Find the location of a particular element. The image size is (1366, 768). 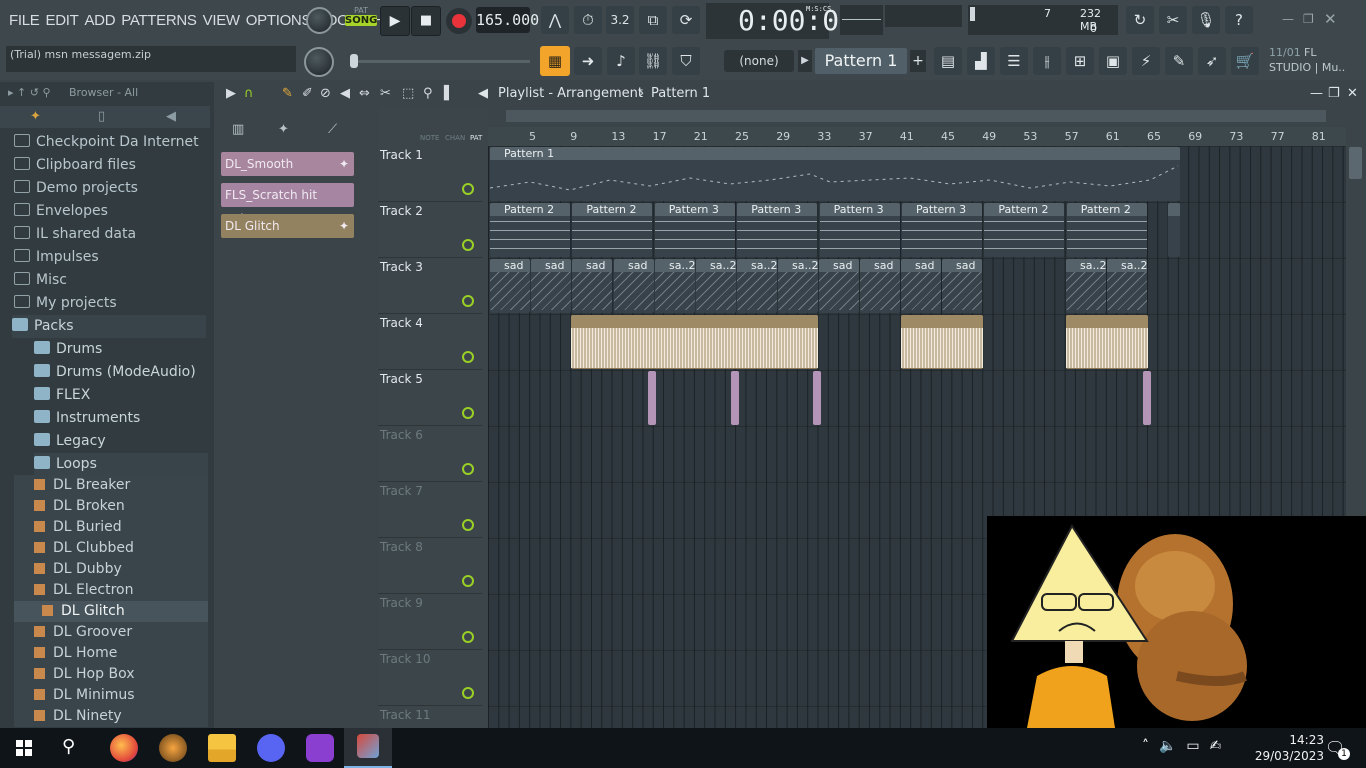

browser-folder: Demo projects is located at coordinates (111, 188).